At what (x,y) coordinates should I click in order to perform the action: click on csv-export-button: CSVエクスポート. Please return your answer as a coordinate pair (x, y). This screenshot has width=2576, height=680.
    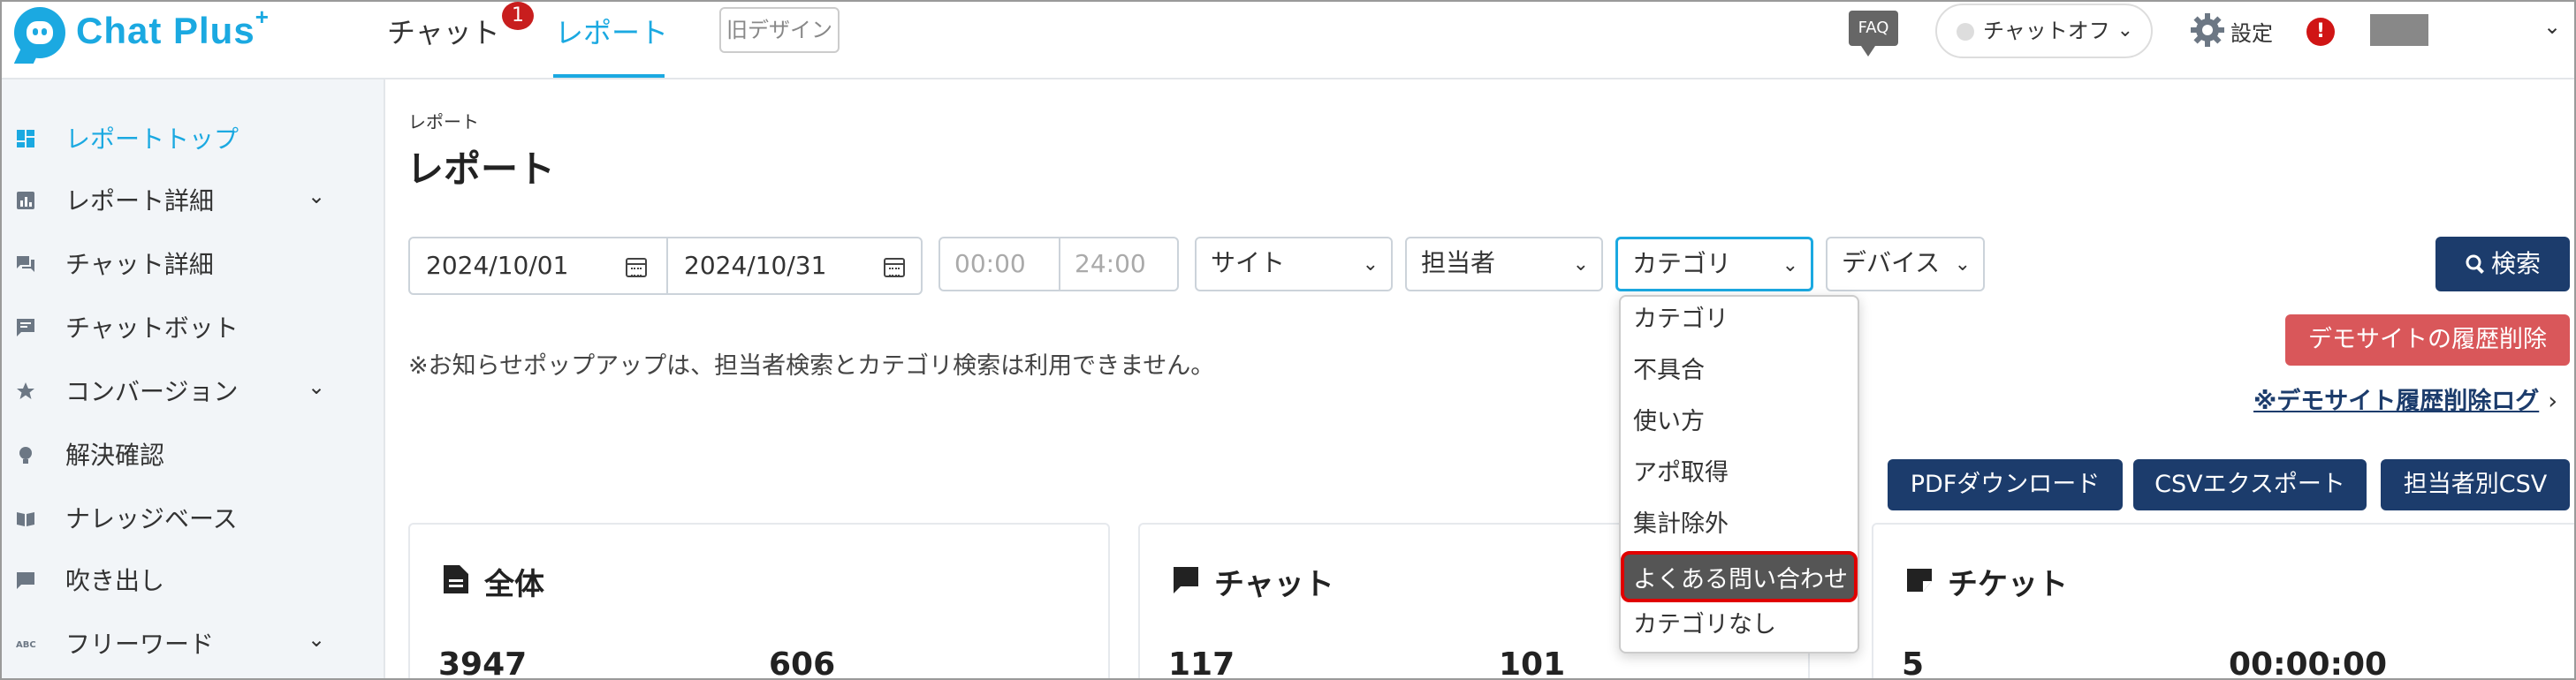
    Looking at the image, I should click on (2250, 484).